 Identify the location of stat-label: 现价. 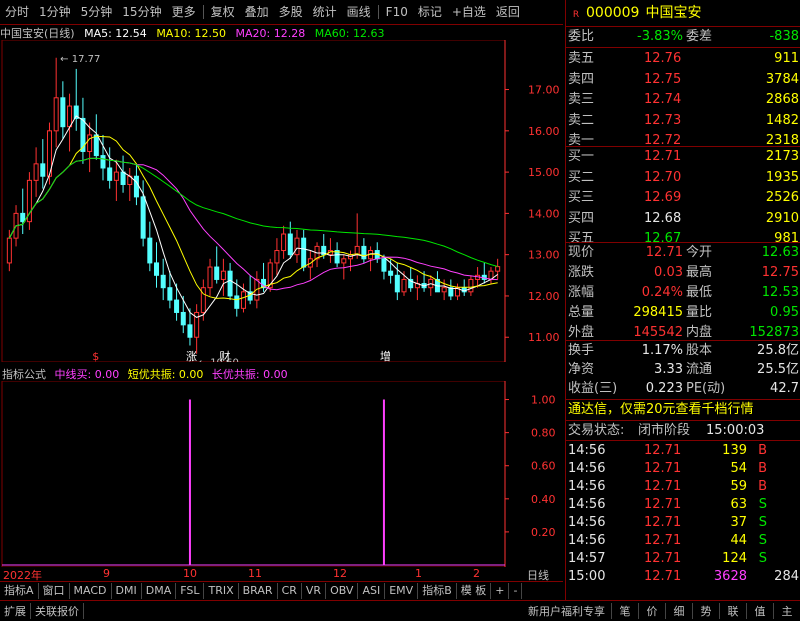
(581, 252).